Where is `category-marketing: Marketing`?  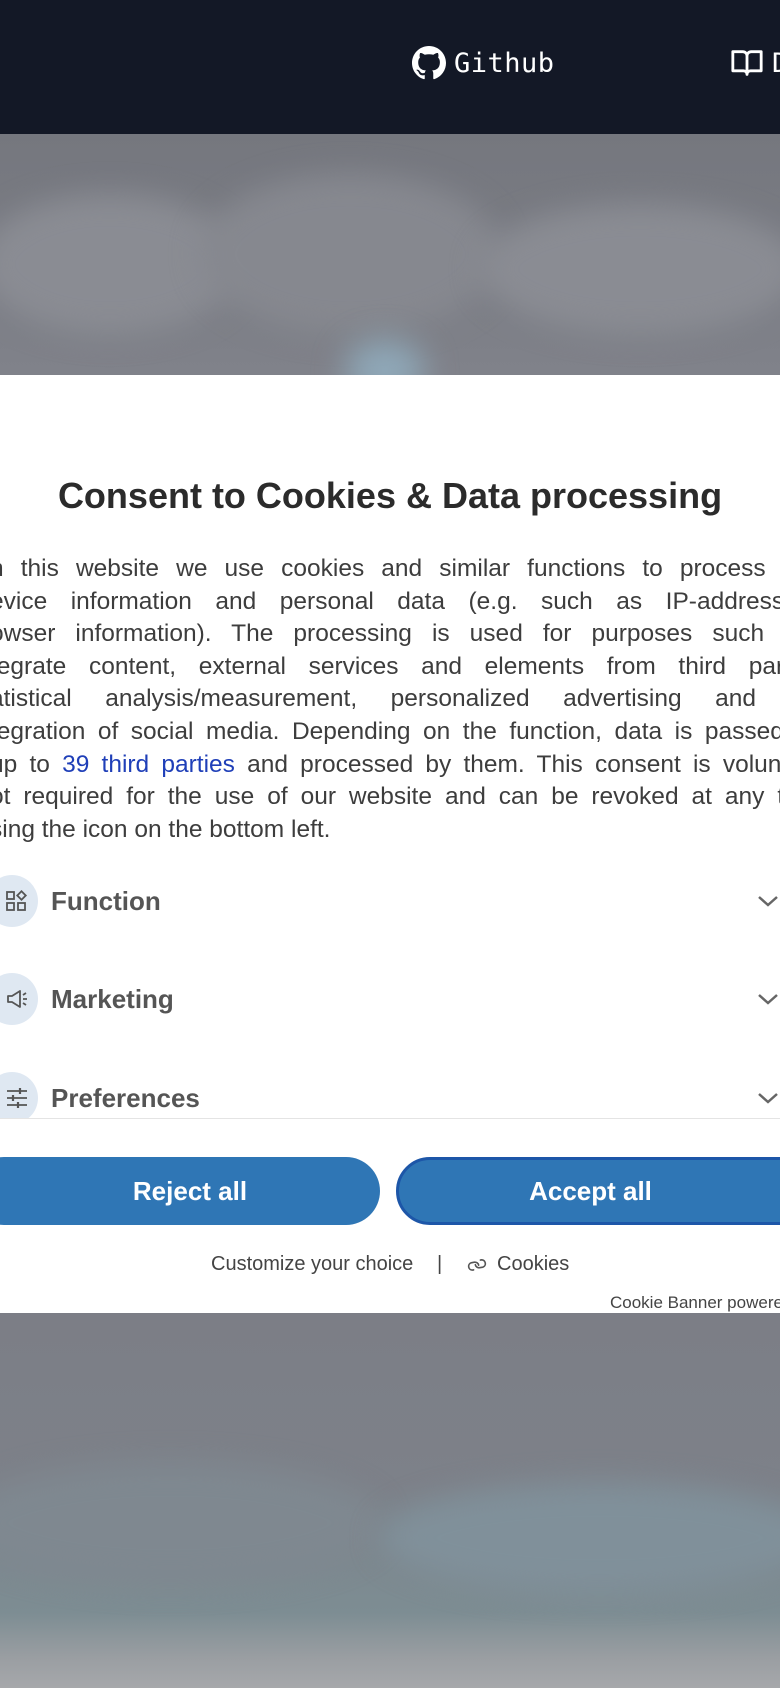 category-marketing: Marketing is located at coordinates (390, 999).